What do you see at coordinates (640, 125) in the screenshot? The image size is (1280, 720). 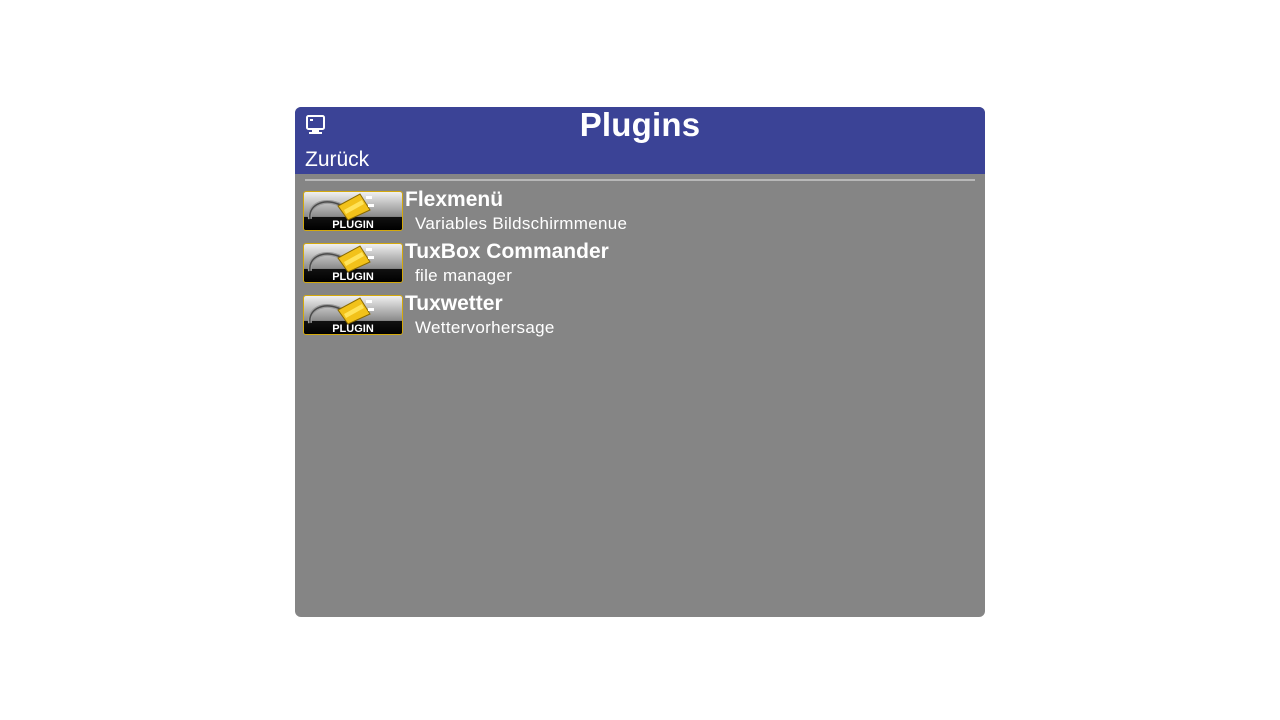 I see `page-title: Plugins` at bounding box center [640, 125].